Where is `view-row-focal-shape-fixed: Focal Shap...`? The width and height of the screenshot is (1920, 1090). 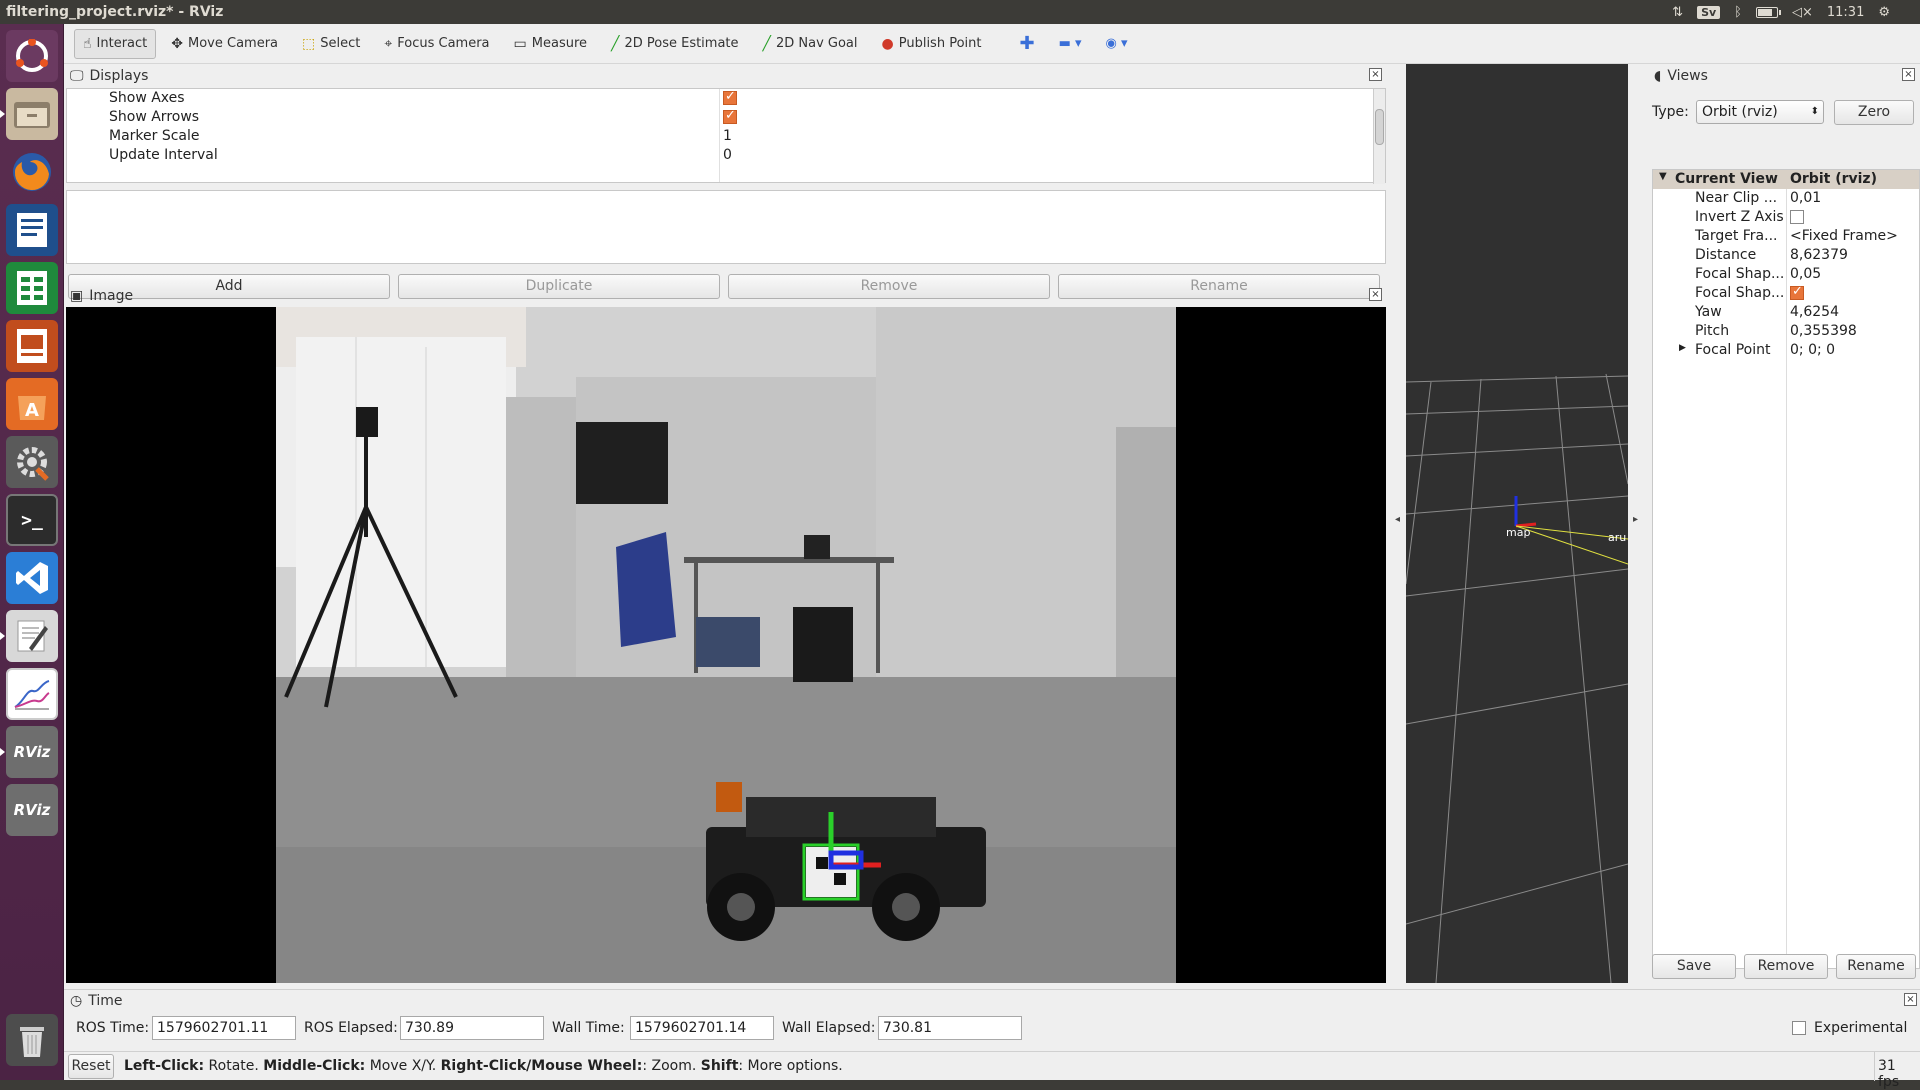 view-row-focal-shape-fixed: Focal Shap... is located at coordinates (1786, 293).